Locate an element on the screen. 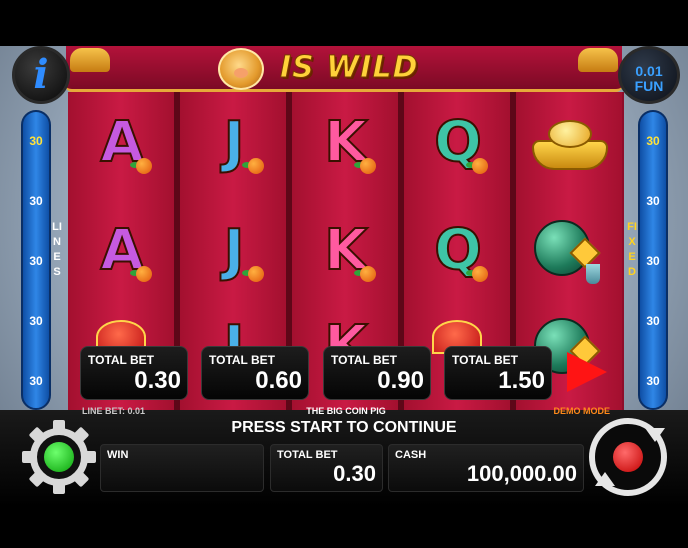  currency-label: FUN is located at coordinates (649, 86).